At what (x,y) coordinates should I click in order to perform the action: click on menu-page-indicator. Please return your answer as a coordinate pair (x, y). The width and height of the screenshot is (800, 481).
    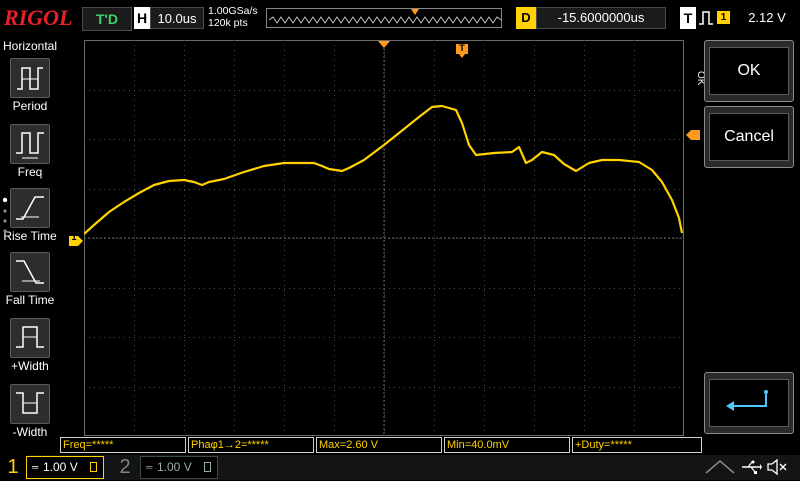
    Looking at the image, I should click on (5, 217).